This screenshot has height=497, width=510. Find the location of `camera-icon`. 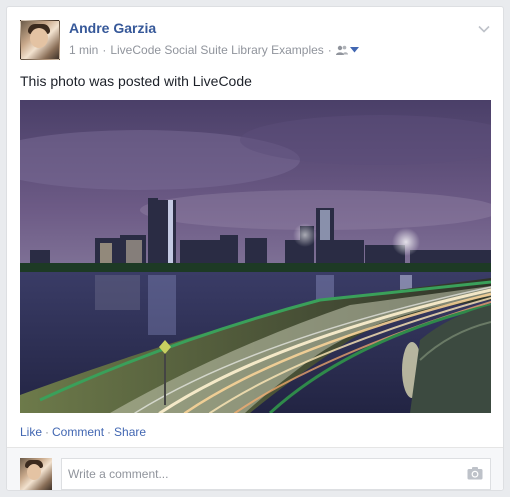

camera-icon is located at coordinates (475, 473).